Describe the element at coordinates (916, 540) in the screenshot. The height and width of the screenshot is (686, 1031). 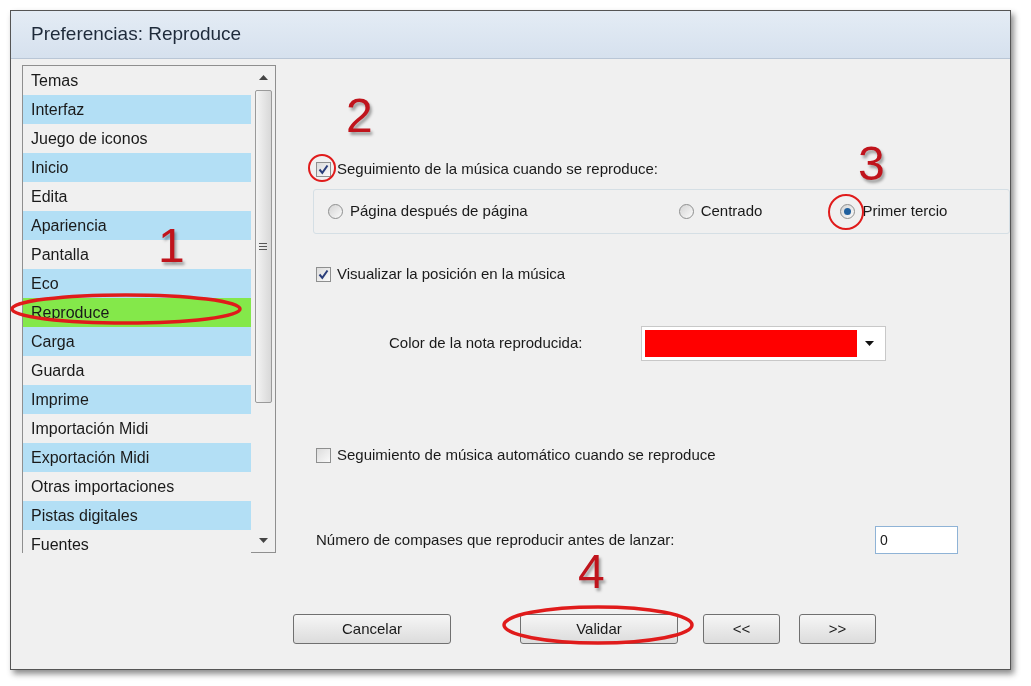
I see `number-field: 0` at that location.